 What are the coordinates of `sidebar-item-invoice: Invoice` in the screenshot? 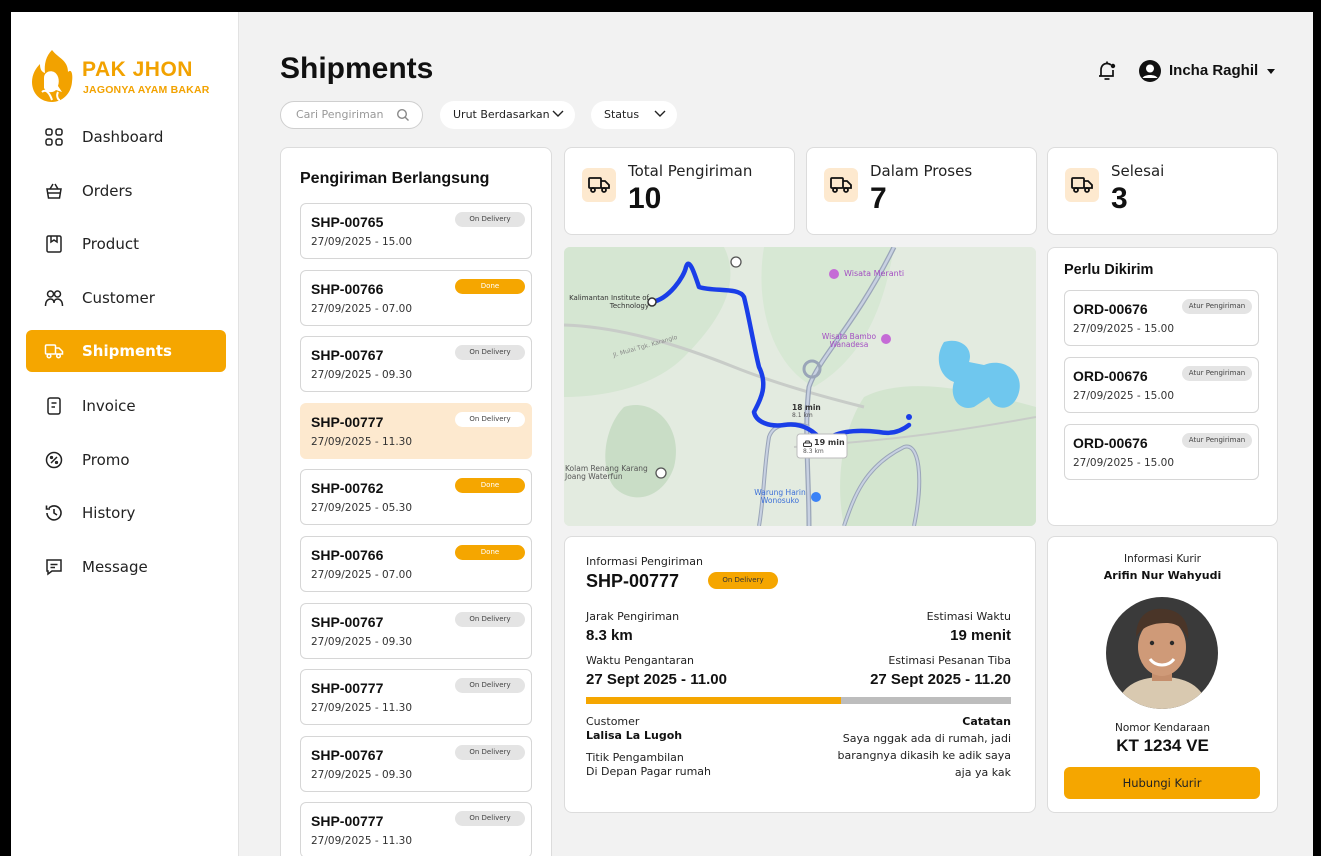 It's located at (126, 406).